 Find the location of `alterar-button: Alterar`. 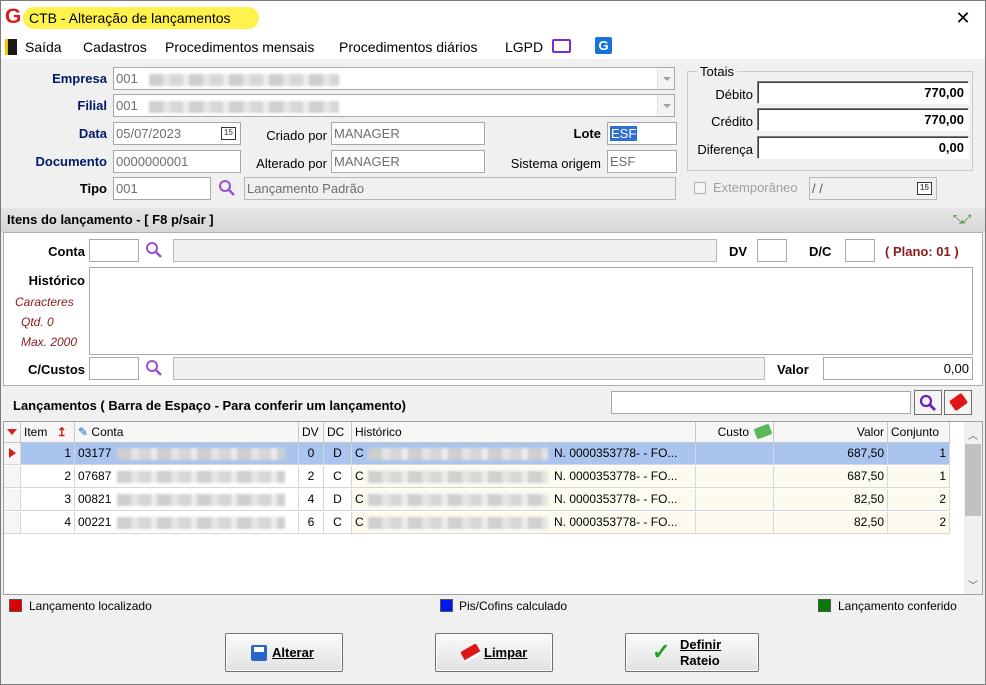

alterar-button: Alterar is located at coordinates (284, 652).